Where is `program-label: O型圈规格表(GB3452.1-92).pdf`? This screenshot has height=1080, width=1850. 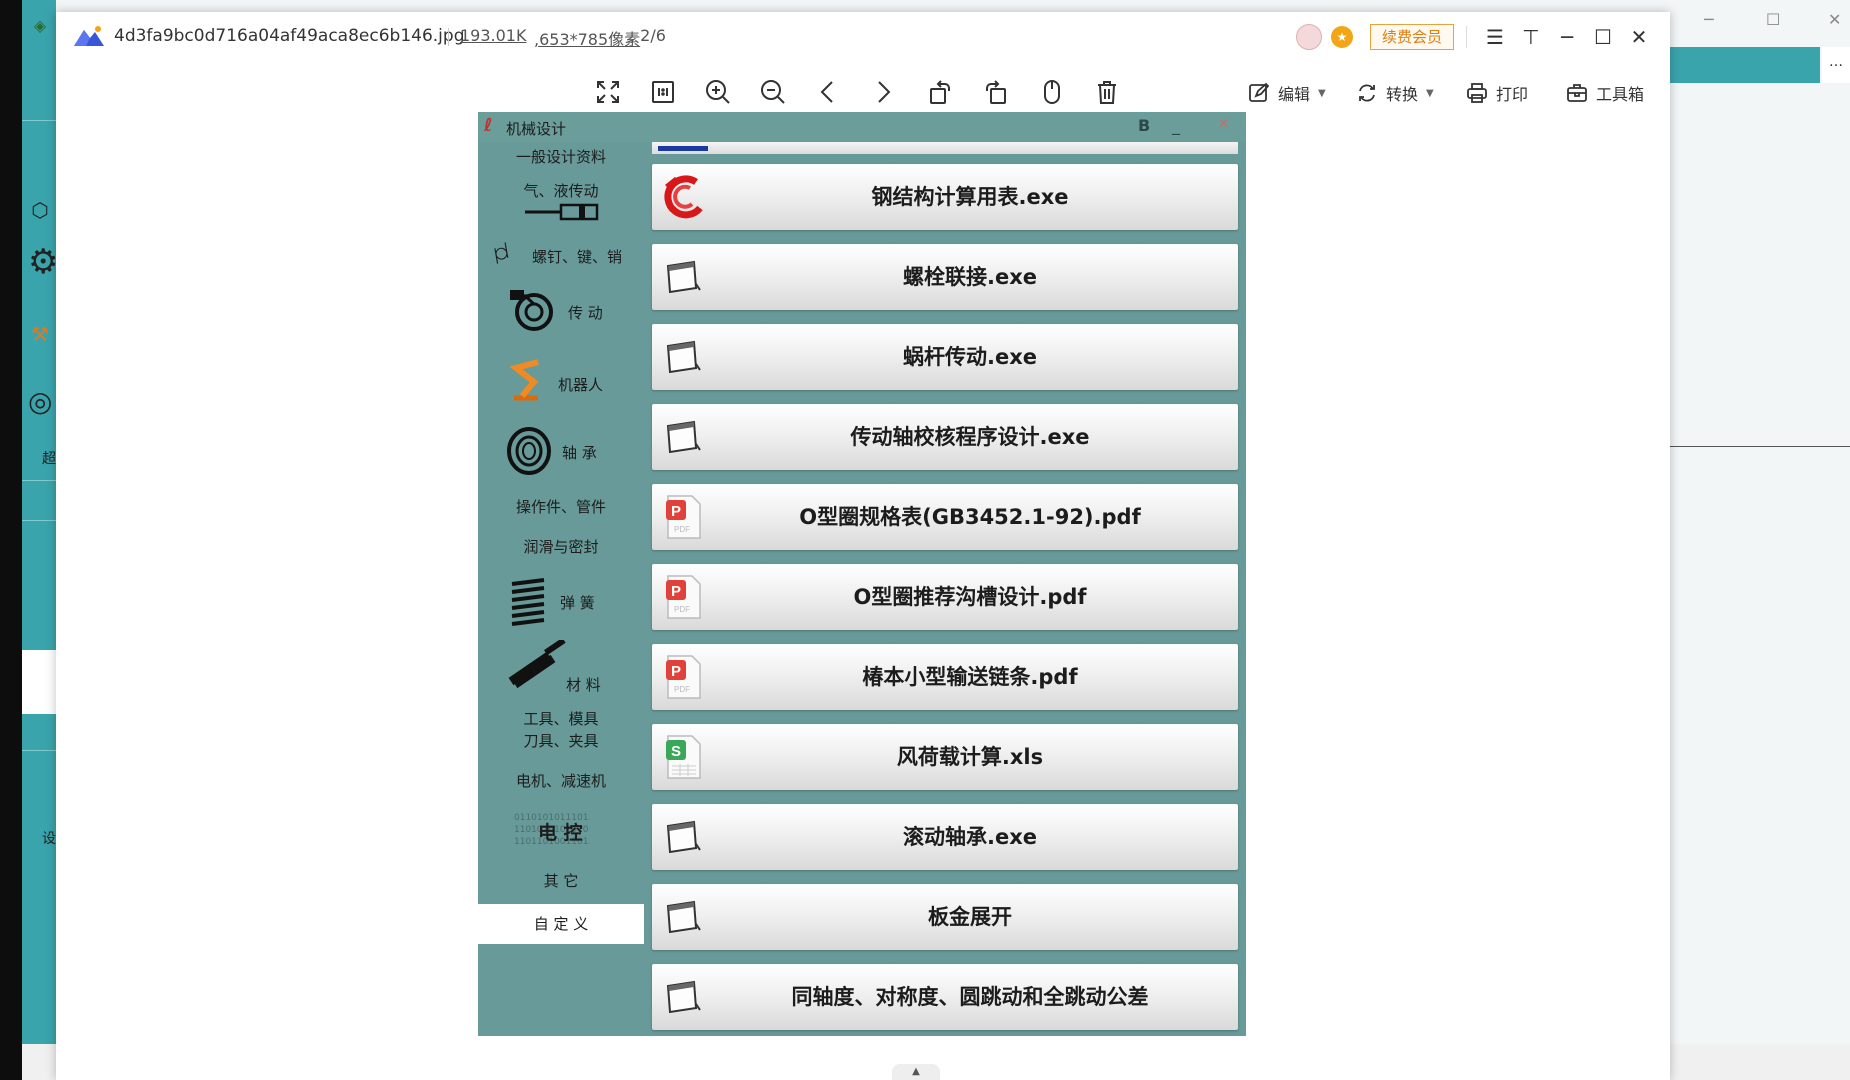 program-label: O型圈规格表(GB3452.1-92).pdf is located at coordinates (970, 517).